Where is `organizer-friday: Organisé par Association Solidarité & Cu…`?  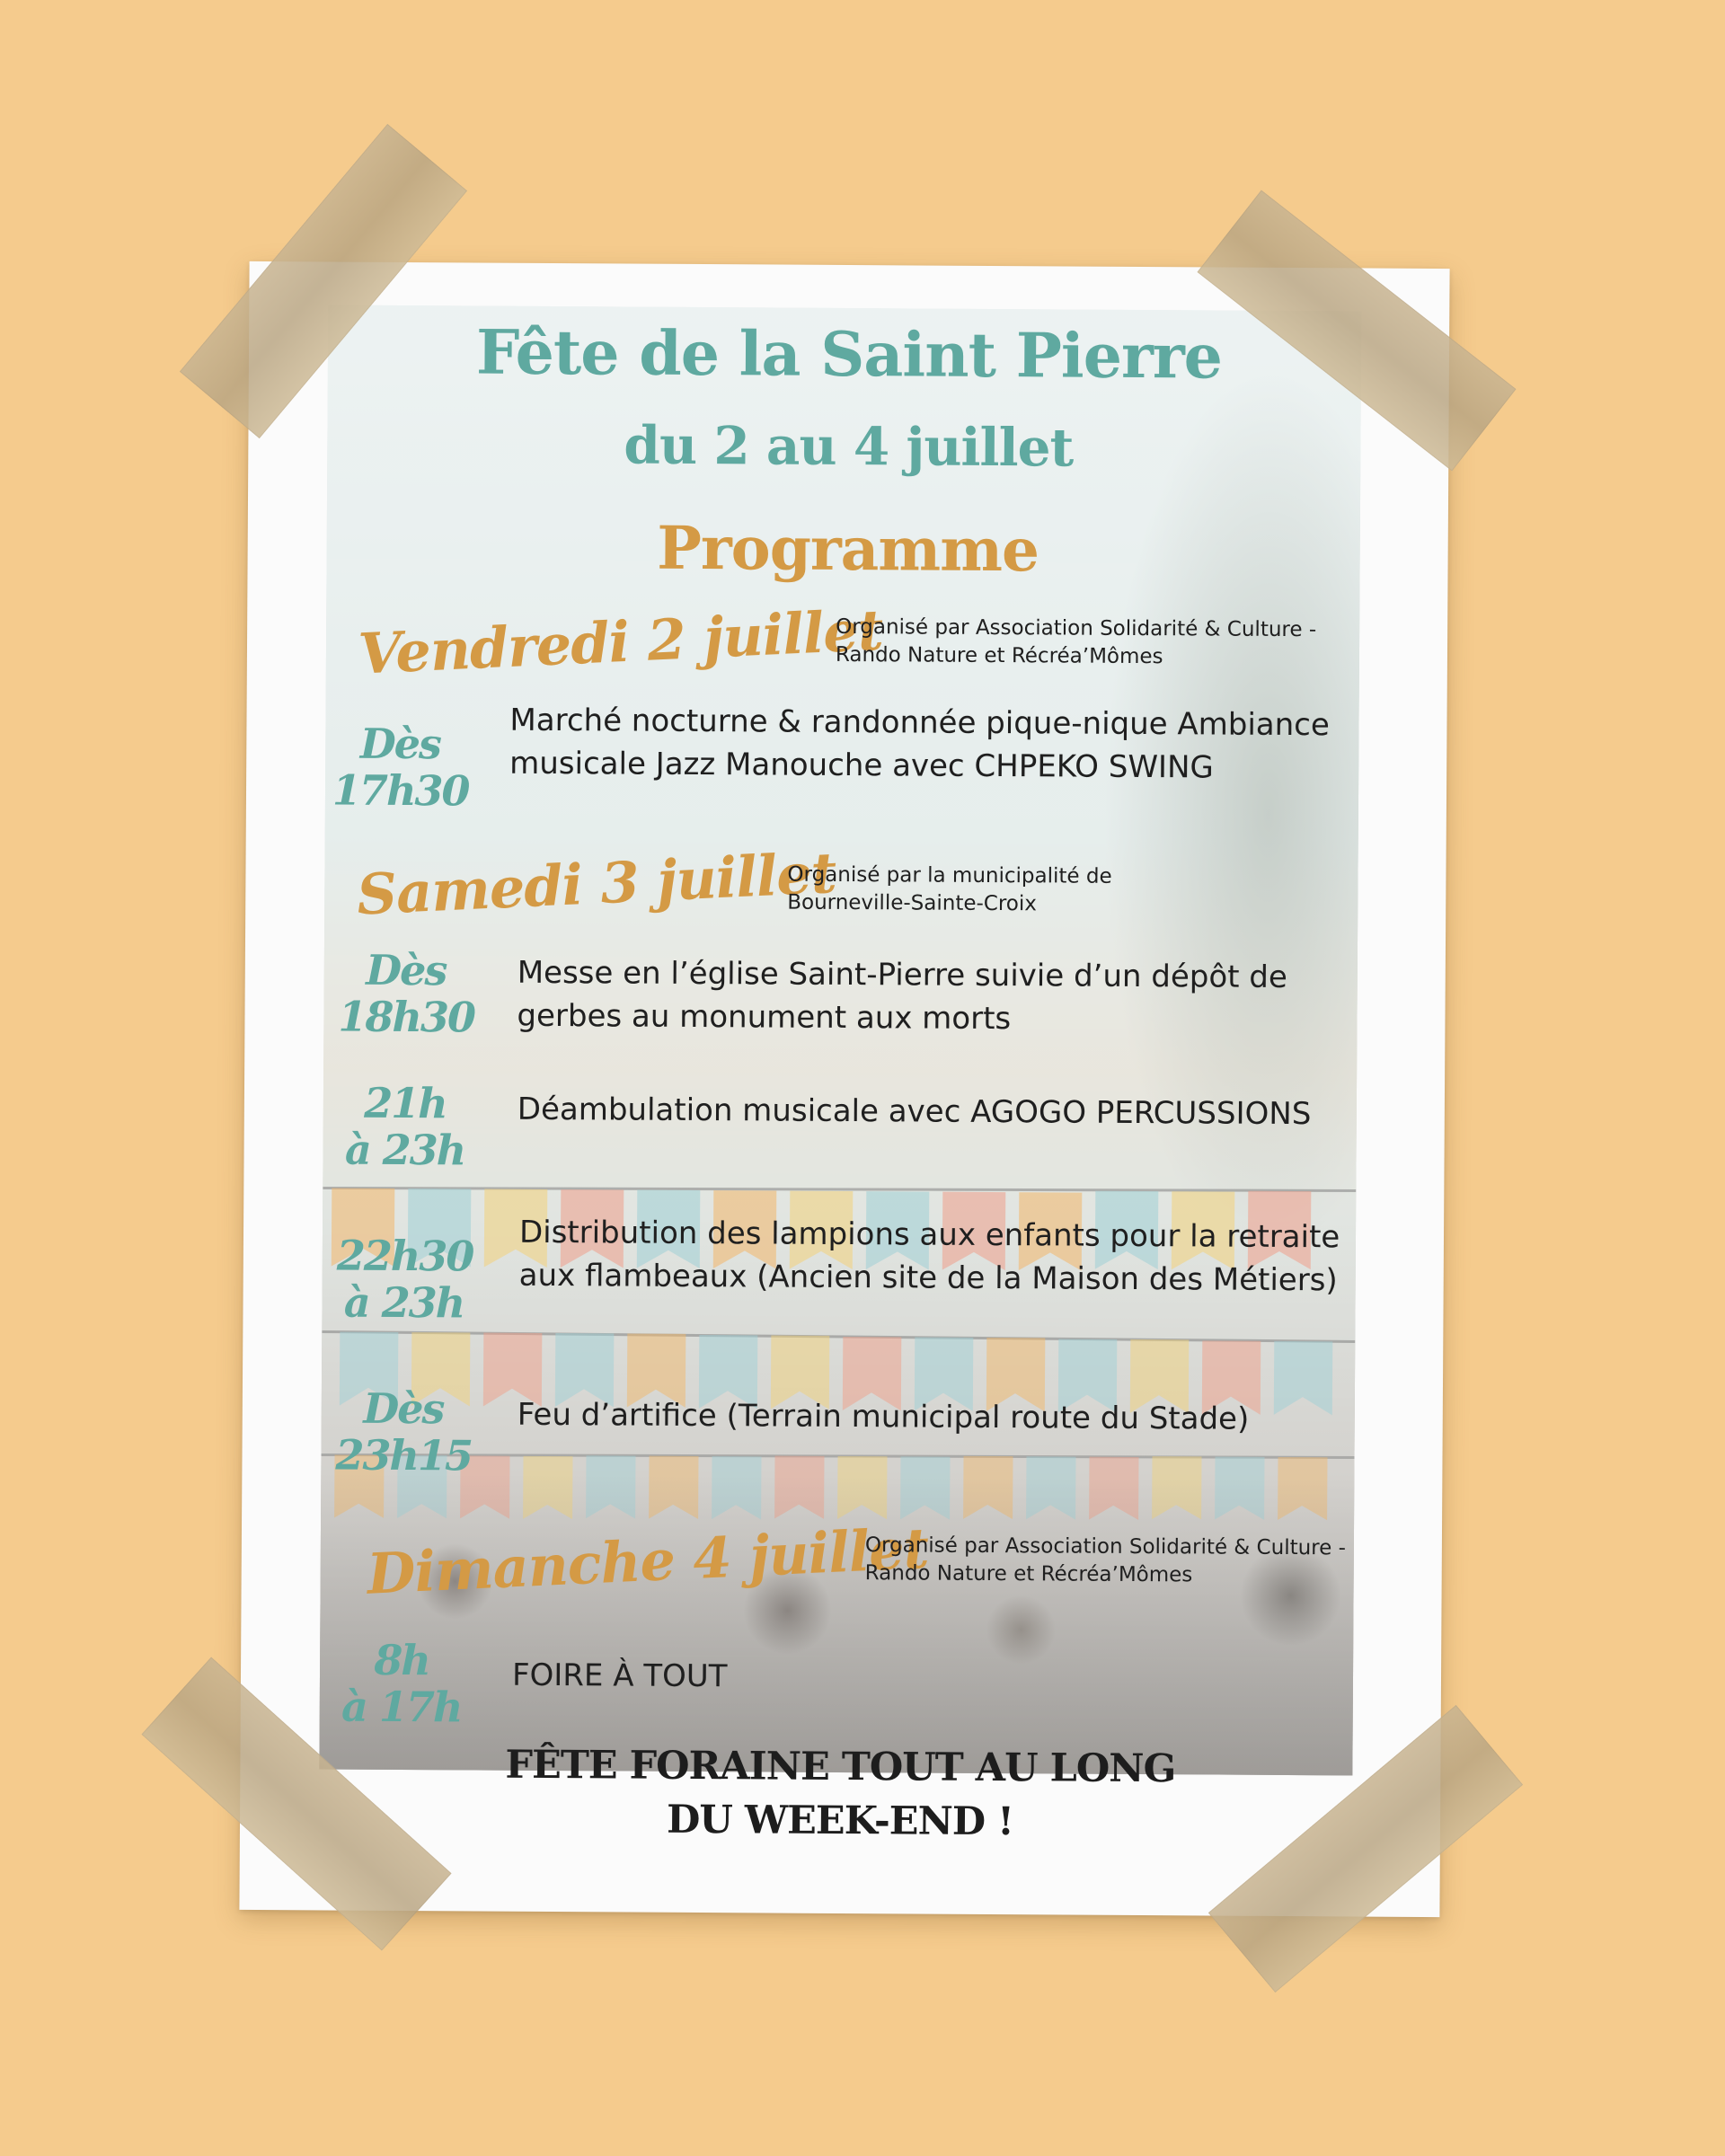
organizer-friday: Organisé par Association Solidarité & Cu… is located at coordinates (1076, 642).